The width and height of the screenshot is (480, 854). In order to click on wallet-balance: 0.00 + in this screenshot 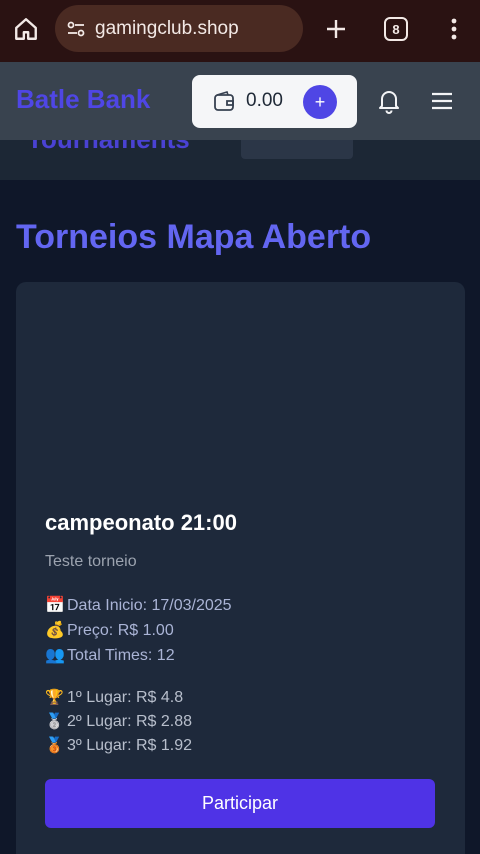, I will do `click(274, 101)`.